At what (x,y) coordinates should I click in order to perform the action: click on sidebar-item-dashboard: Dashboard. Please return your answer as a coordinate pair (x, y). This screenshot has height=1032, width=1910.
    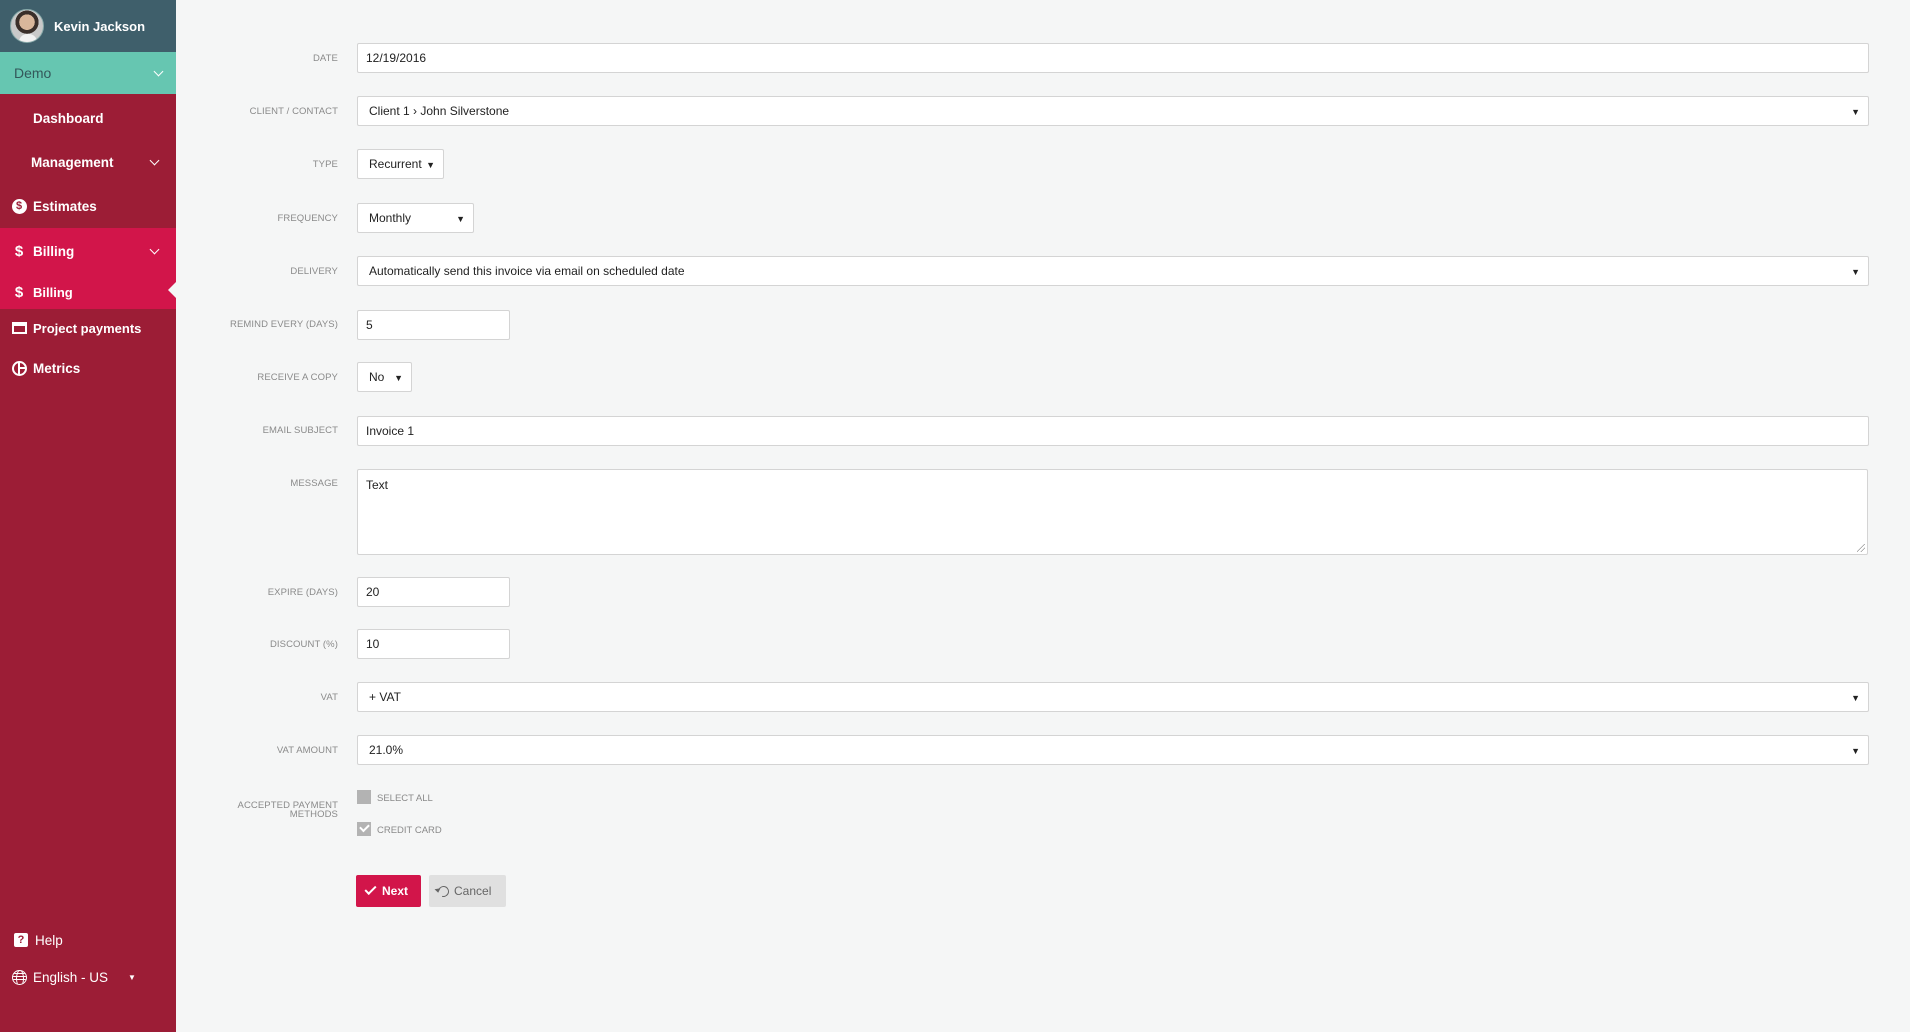
    Looking at the image, I should click on (88, 118).